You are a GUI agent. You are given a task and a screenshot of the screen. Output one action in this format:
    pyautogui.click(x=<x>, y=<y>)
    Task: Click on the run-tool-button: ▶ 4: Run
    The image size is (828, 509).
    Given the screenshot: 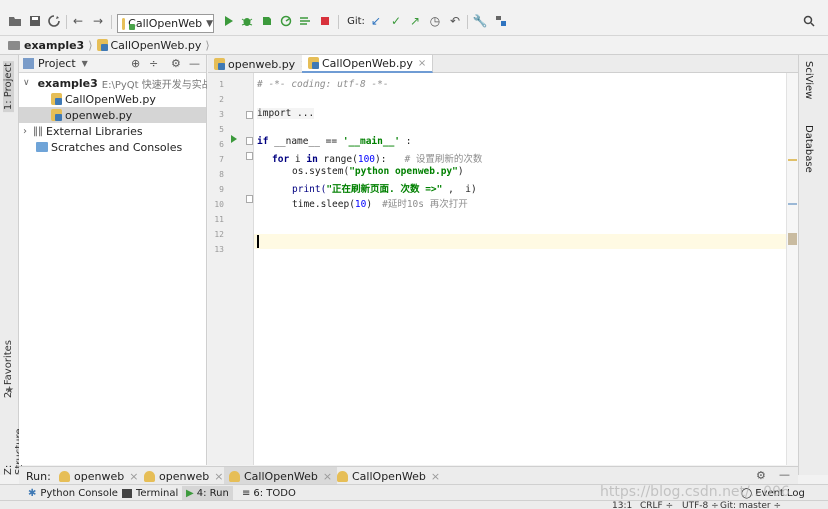 What is the action you would take?
    pyautogui.click(x=207, y=493)
    